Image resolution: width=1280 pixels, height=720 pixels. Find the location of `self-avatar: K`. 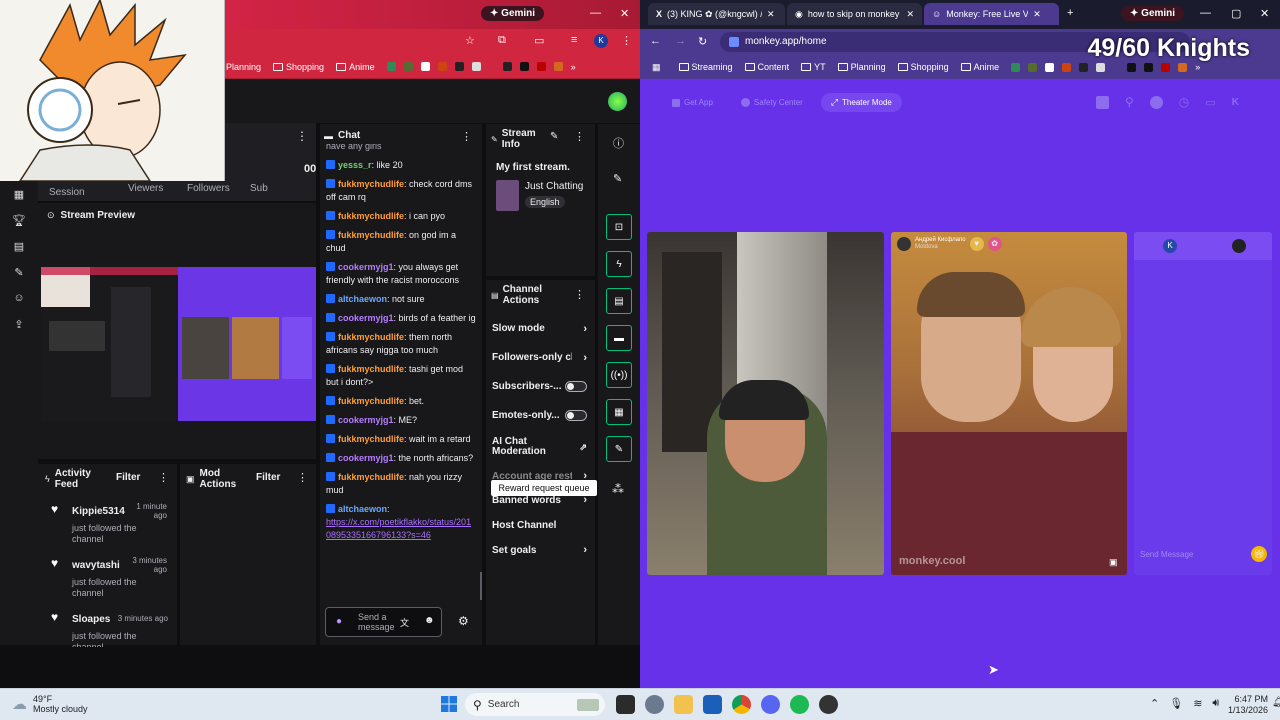

self-avatar: K is located at coordinates (1170, 246).